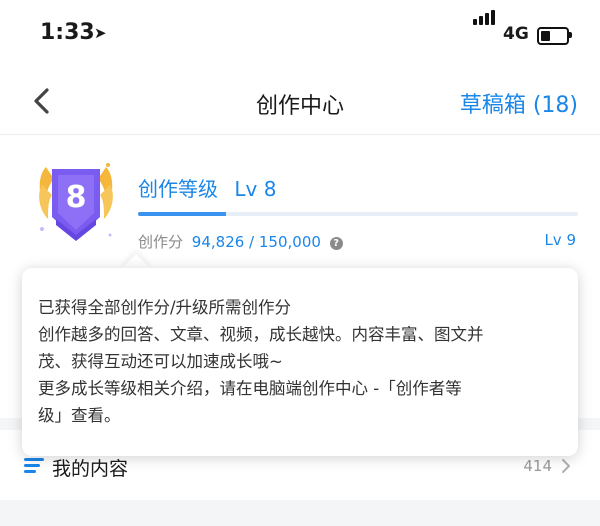  I want to click on points-label: 创作分, so click(161, 242).